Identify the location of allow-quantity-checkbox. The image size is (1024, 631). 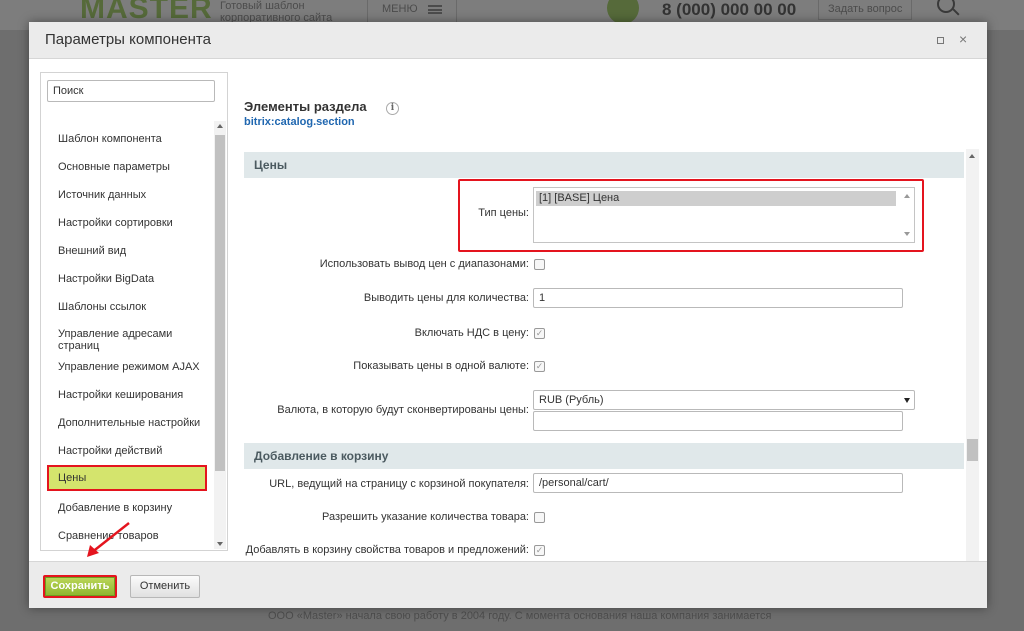
(539, 517).